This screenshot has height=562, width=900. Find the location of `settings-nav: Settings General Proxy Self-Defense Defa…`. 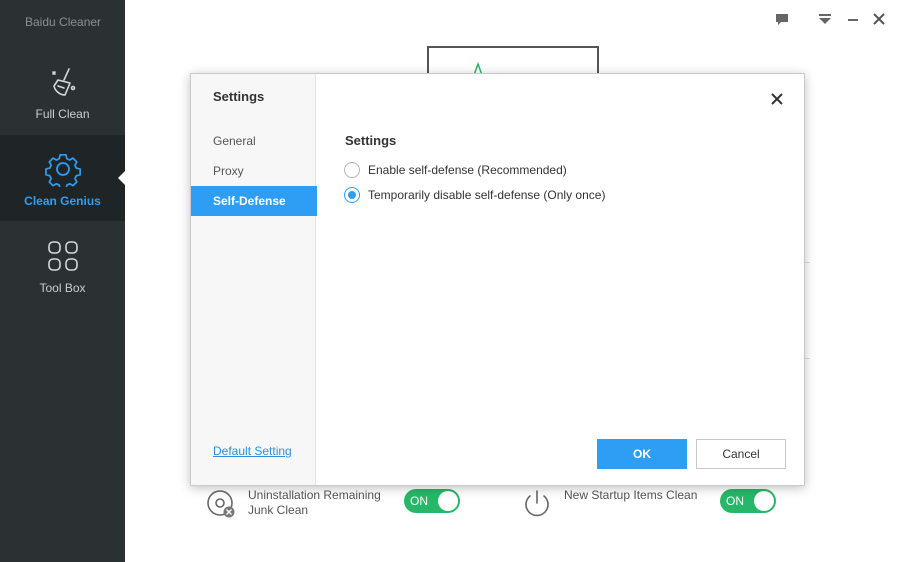

settings-nav: Settings General Proxy Self-Defense Defa… is located at coordinates (254, 279).